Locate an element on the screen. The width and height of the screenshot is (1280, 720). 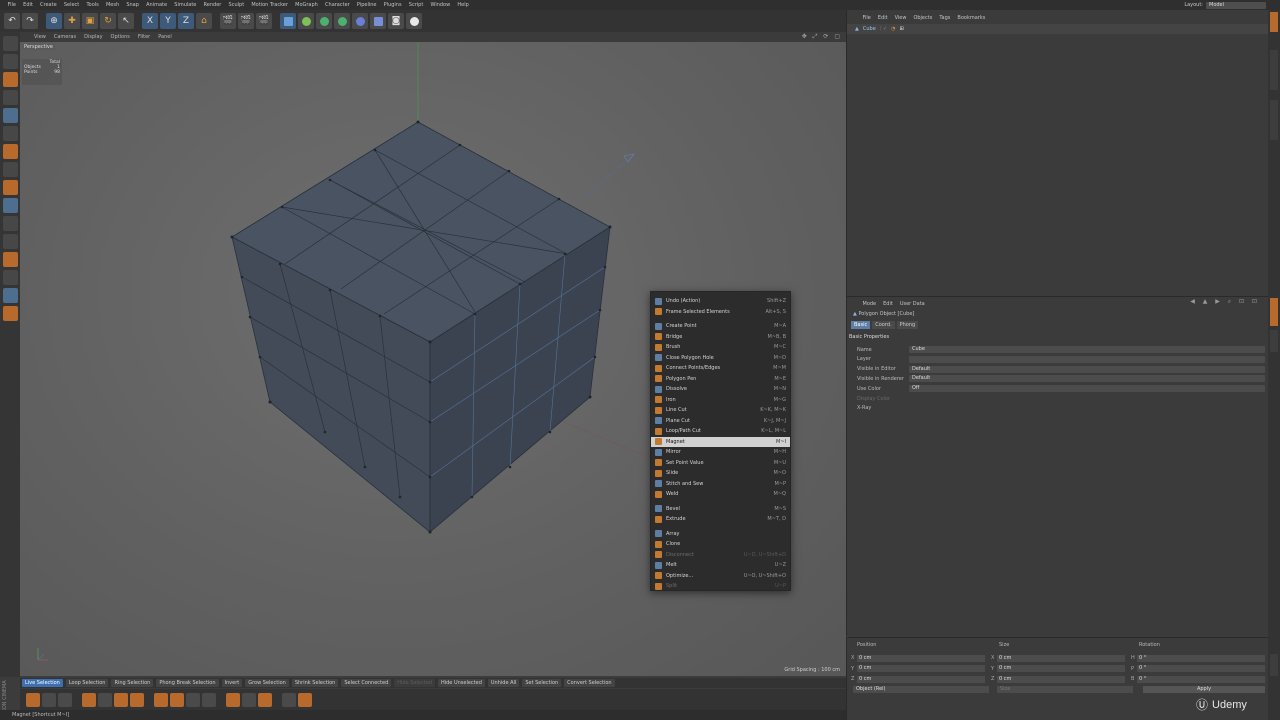
property-row: Display Color is located at coordinates (1058, 398).